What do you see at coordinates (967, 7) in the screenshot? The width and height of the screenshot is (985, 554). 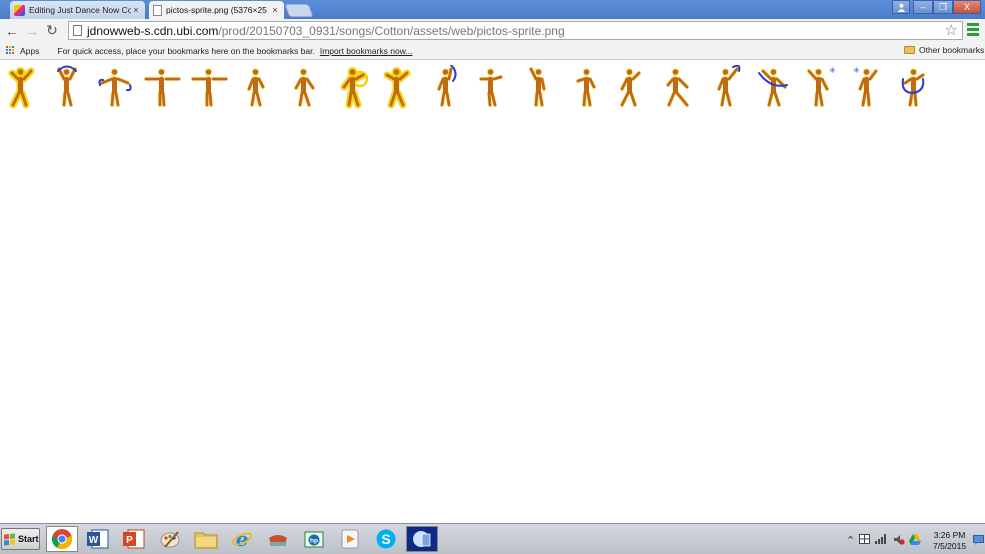 I see `close-window-button: X` at bounding box center [967, 7].